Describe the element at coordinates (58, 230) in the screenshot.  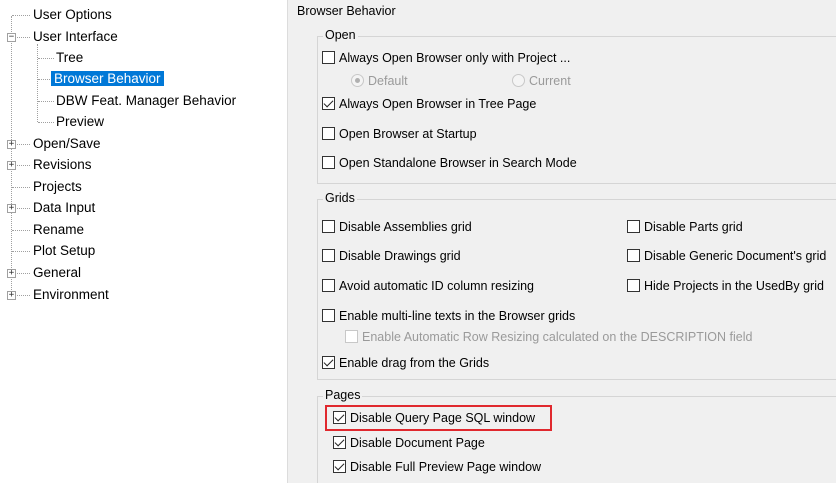
I see `tree-item-rename: Rename` at that location.